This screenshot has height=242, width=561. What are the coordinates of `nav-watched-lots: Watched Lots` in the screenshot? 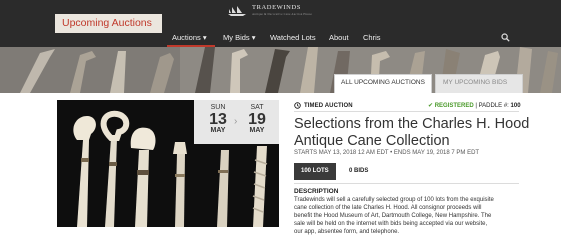 It's located at (293, 37).